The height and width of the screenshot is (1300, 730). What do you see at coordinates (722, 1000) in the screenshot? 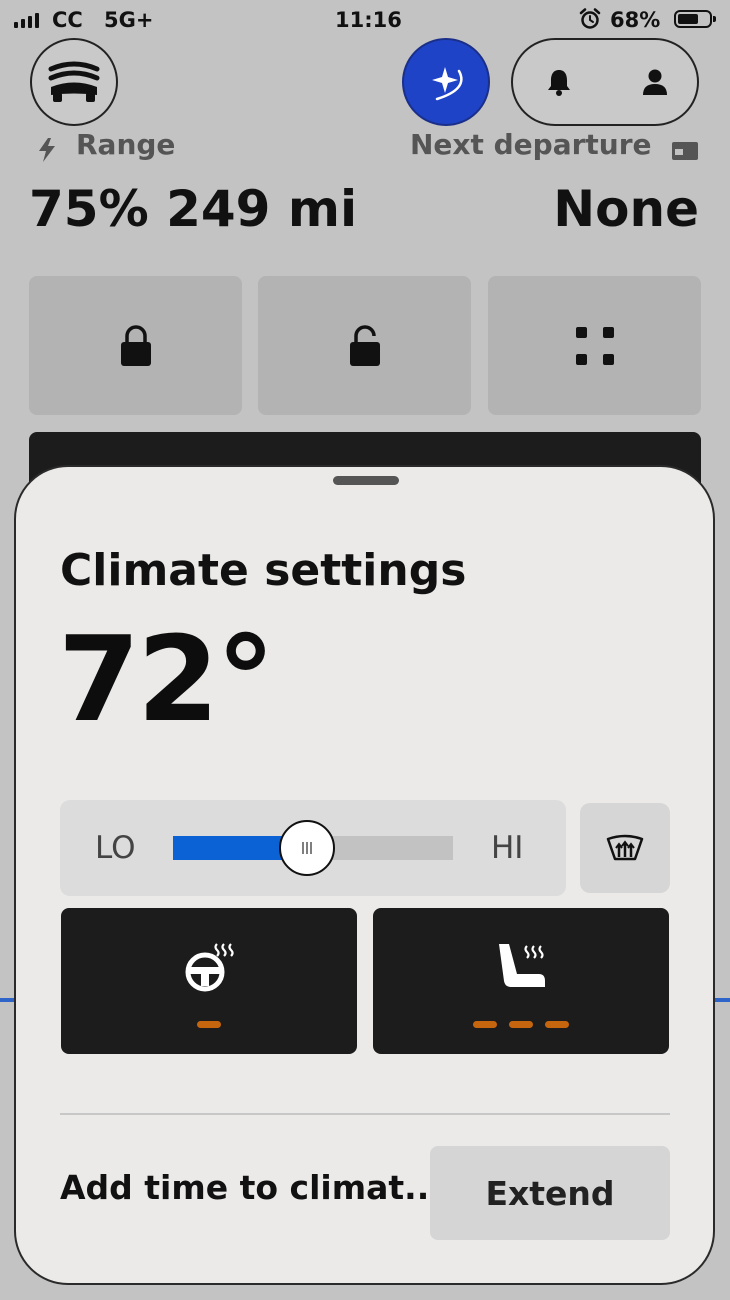
I see `edge-accent` at bounding box center [722, 1000].